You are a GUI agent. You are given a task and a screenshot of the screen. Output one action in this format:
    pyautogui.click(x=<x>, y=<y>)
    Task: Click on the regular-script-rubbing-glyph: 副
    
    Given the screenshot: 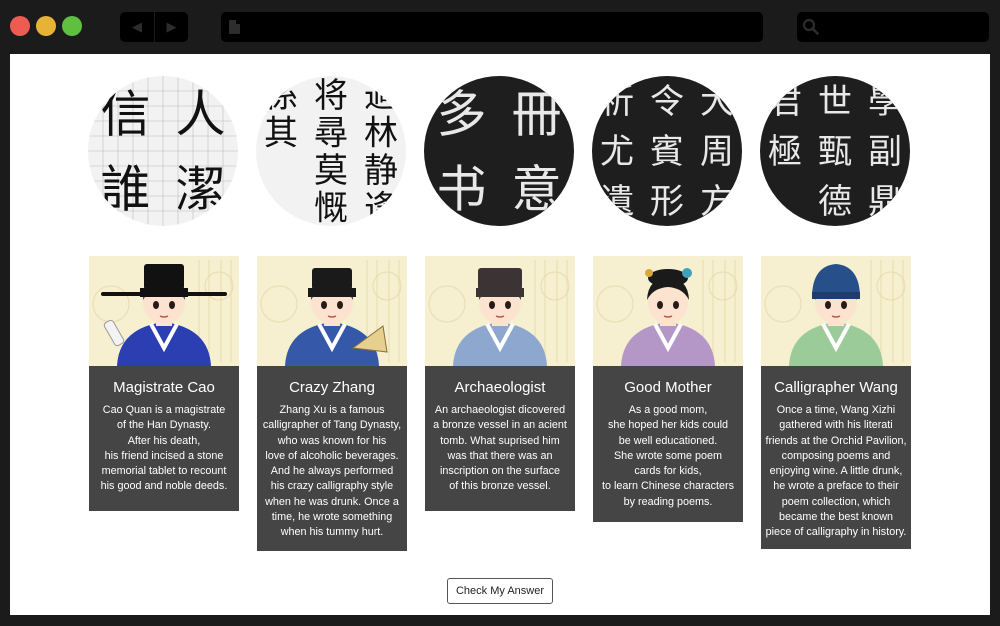 What is the action you would take?
    pyautogui.click(x=885, y=152)
    